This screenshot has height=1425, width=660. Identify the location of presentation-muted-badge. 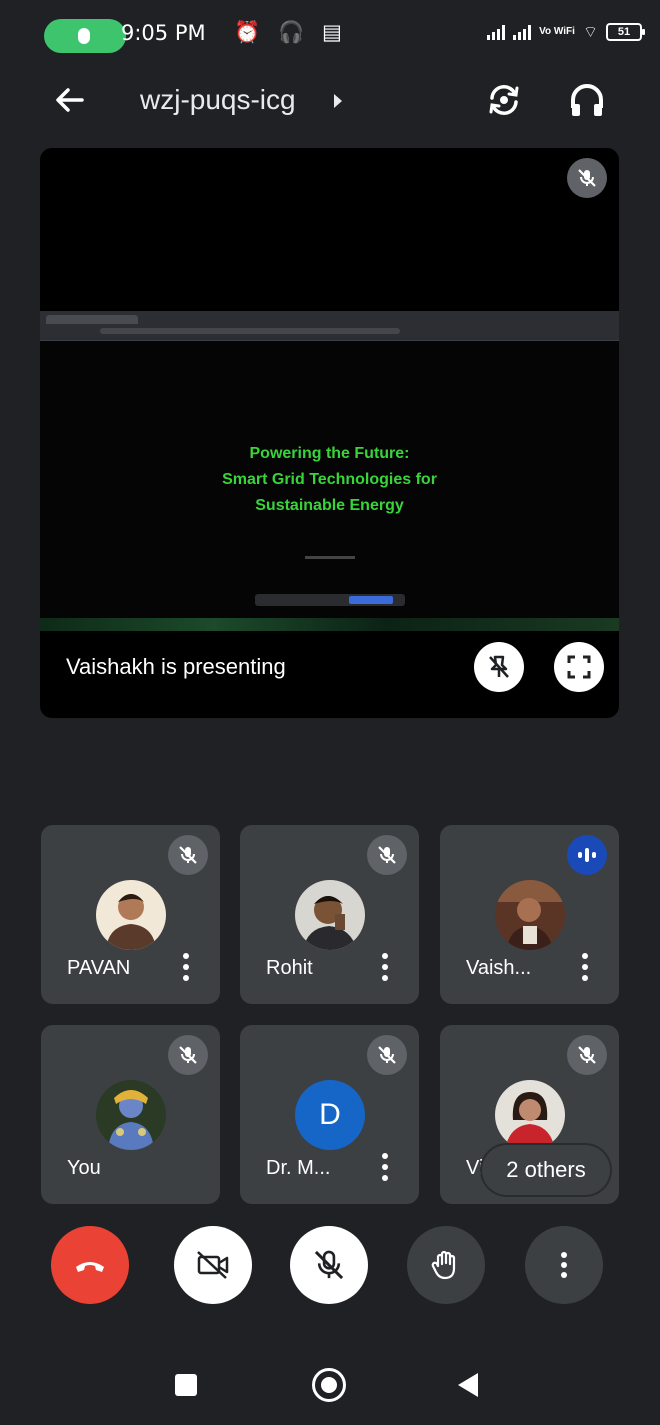
(587, 178).